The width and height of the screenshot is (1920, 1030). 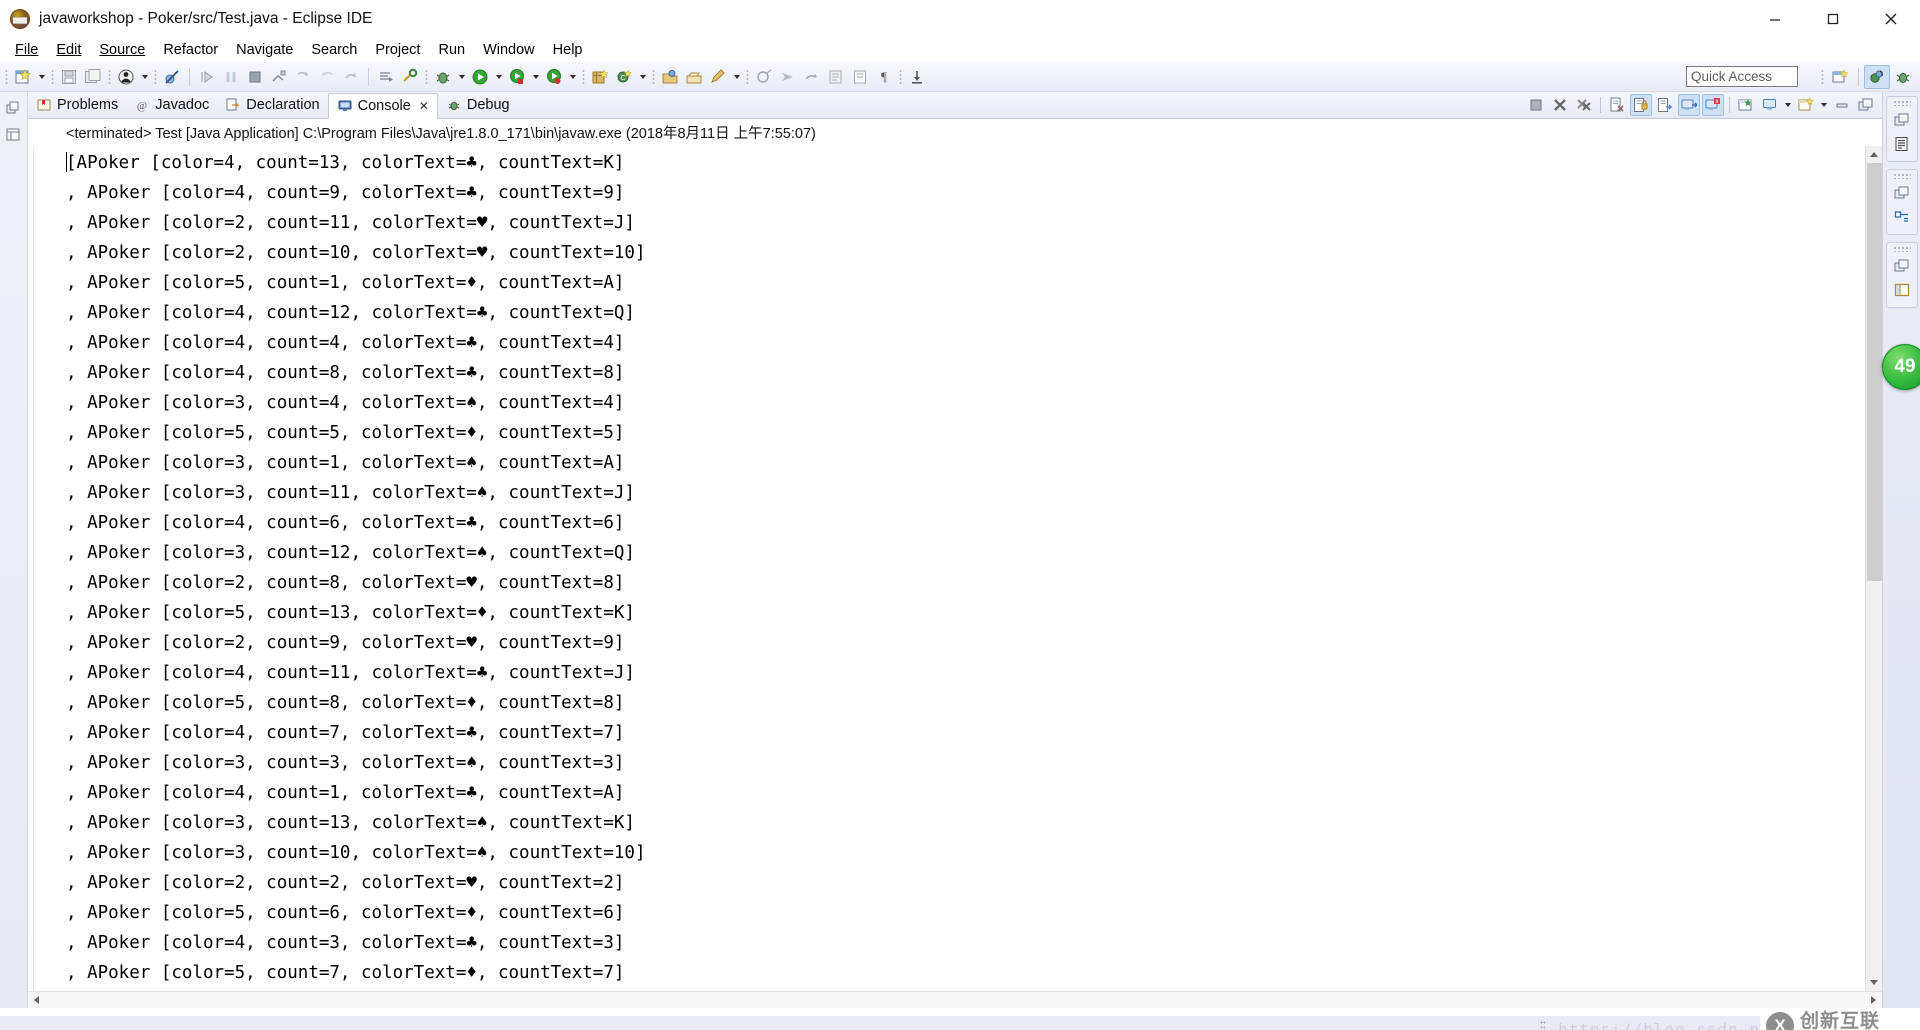 I want to click on resume-icon, so click(x=207, y=77).